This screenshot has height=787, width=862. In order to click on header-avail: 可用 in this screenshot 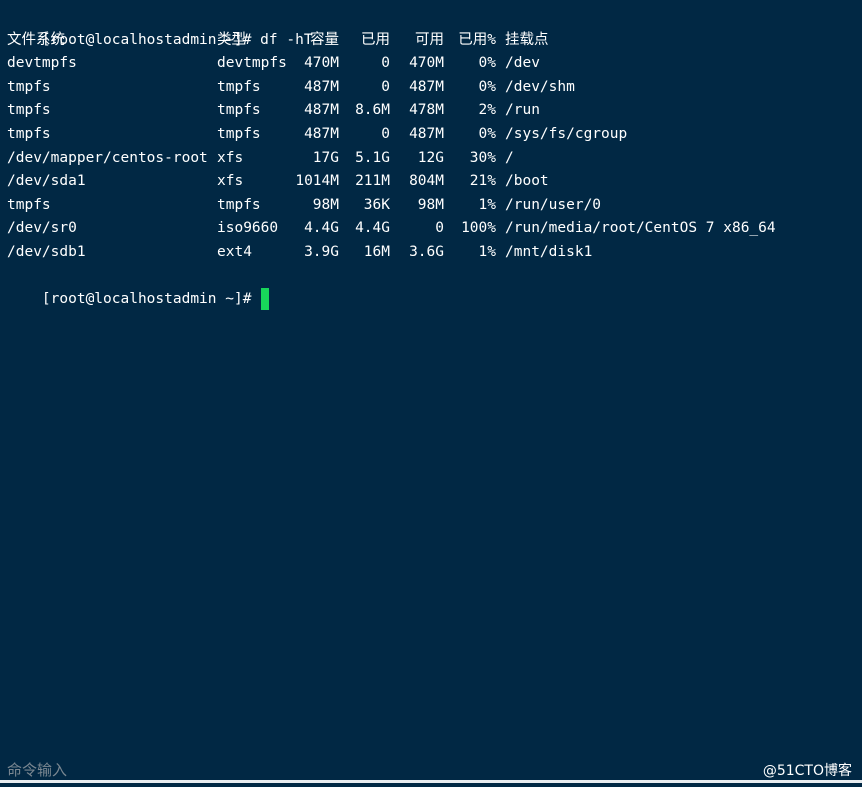, I will do `click(429, 39)`.